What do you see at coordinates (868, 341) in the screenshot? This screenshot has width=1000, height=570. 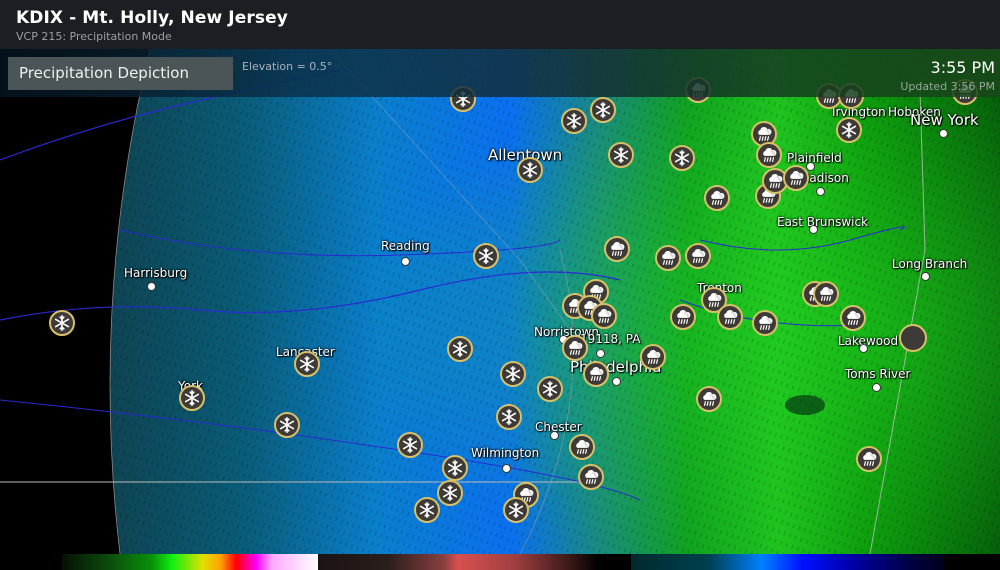 I see `city-label-lakewood: Lakewood` at bounding box center [868, 341].